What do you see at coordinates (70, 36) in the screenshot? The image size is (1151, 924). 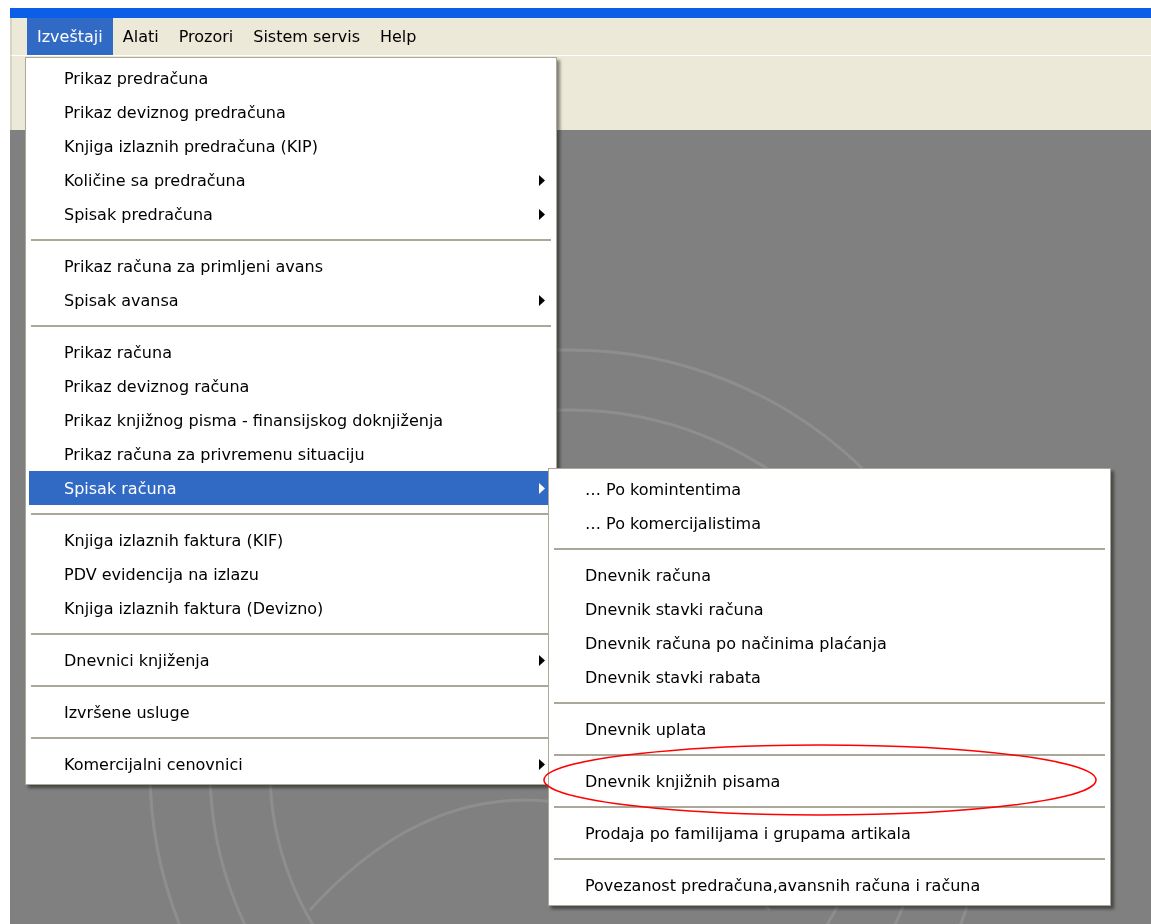 I see `menu-bar-item: Izveštaji` at bounding box center [70, 36].